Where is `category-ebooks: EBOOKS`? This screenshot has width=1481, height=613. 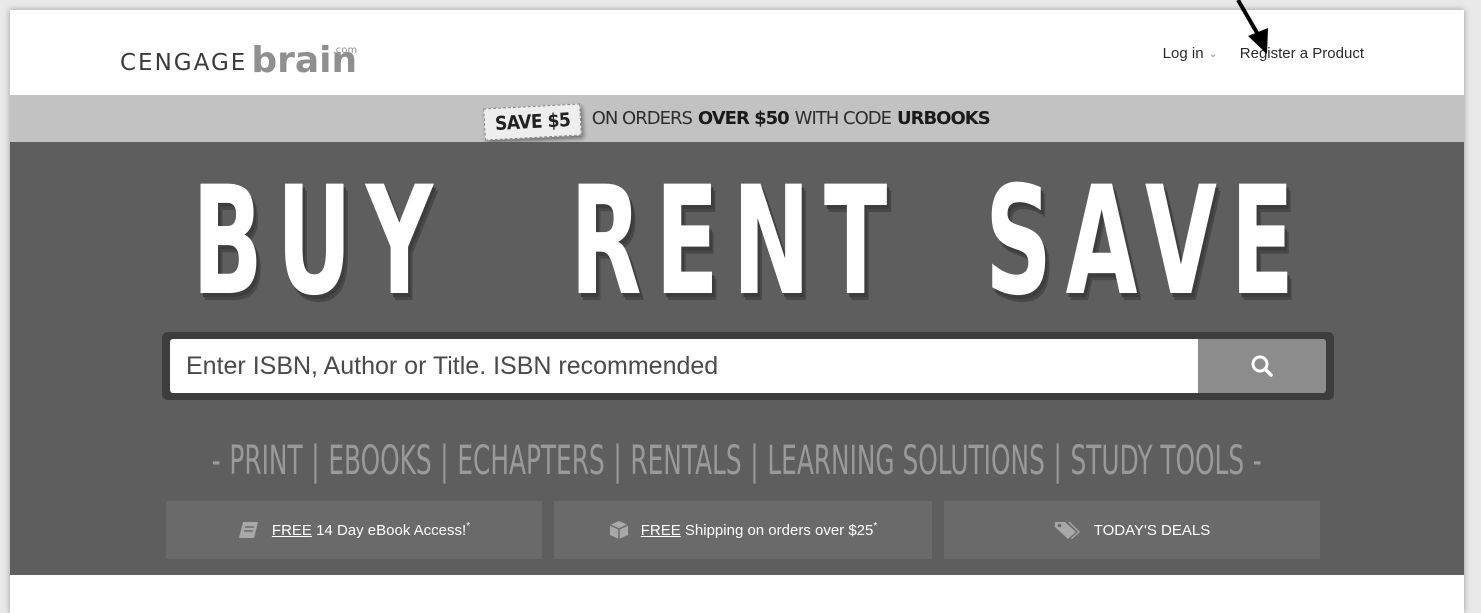 category-ebooks: EBOOKS is located at coordinates (380, 461).